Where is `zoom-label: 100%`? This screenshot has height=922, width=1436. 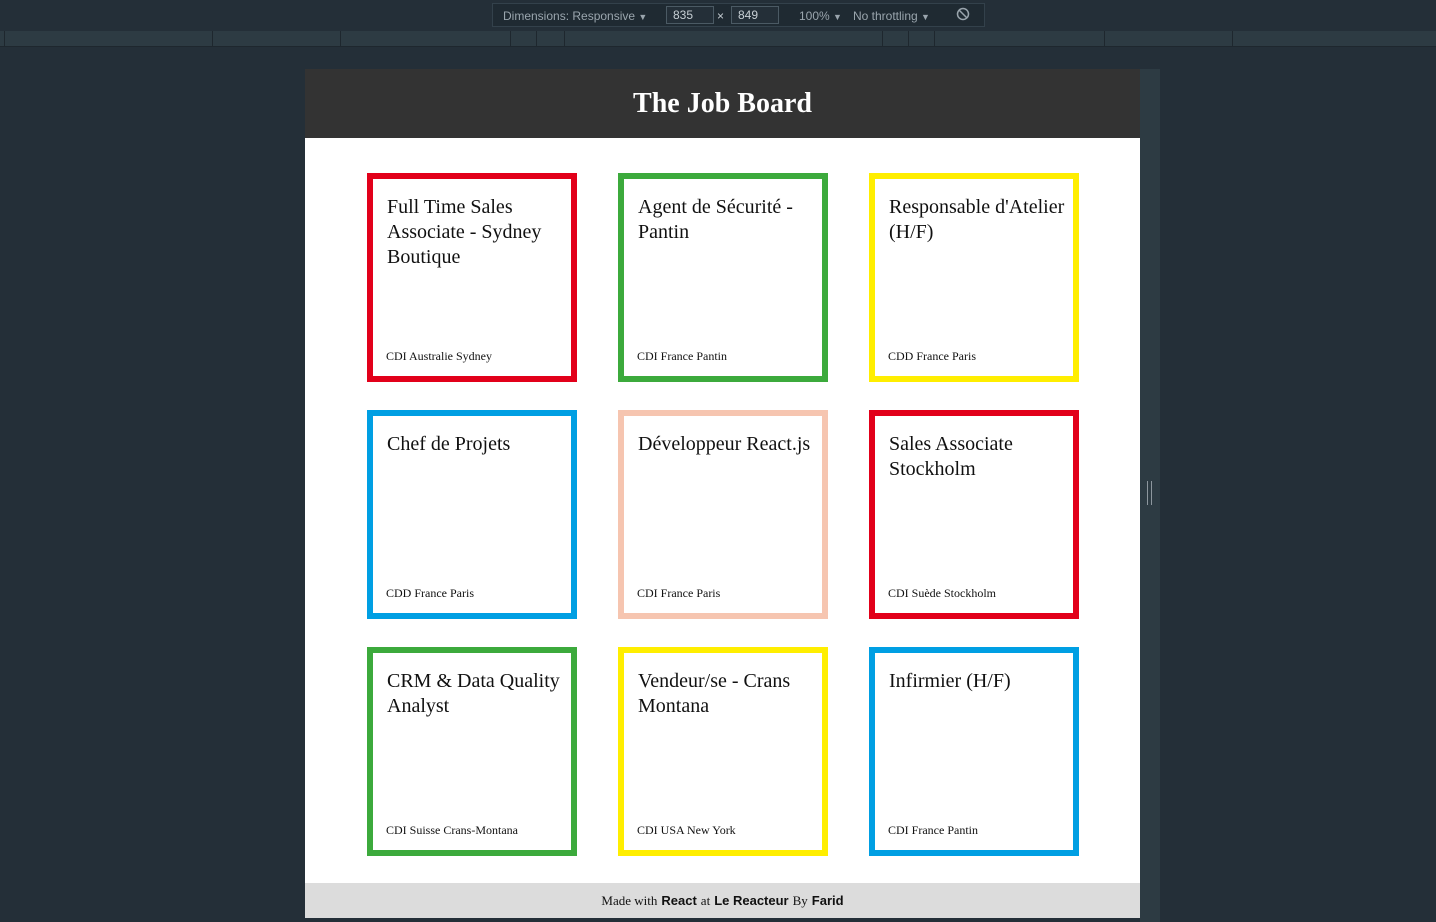
zoom-label: 100% is located at coordinates (814, 16).